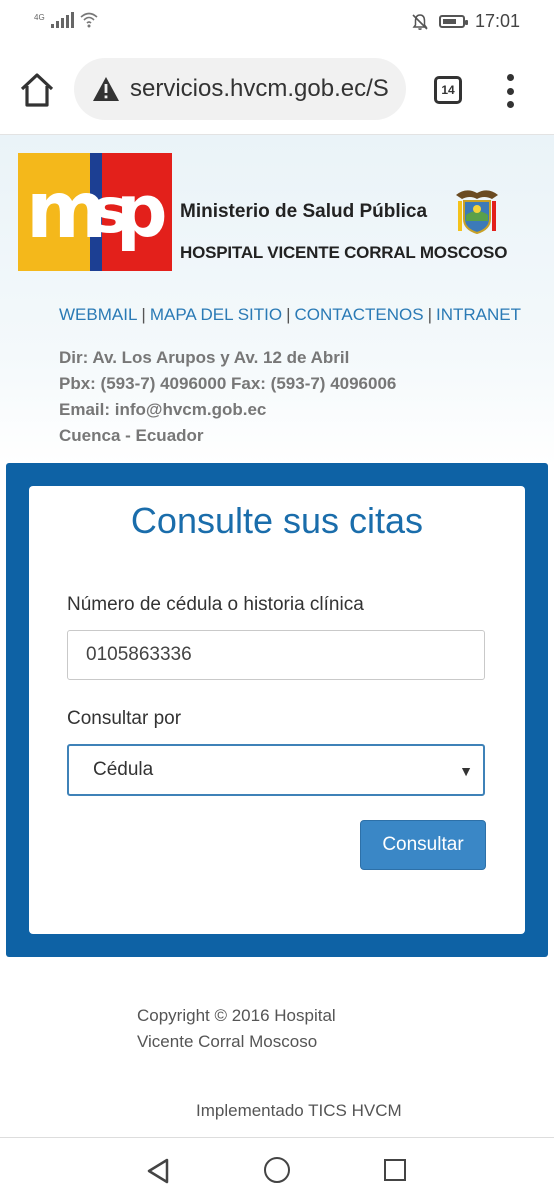 The width and height of the screenshot is (554, 1201). I want to click on home-icon, so click(37, 90).